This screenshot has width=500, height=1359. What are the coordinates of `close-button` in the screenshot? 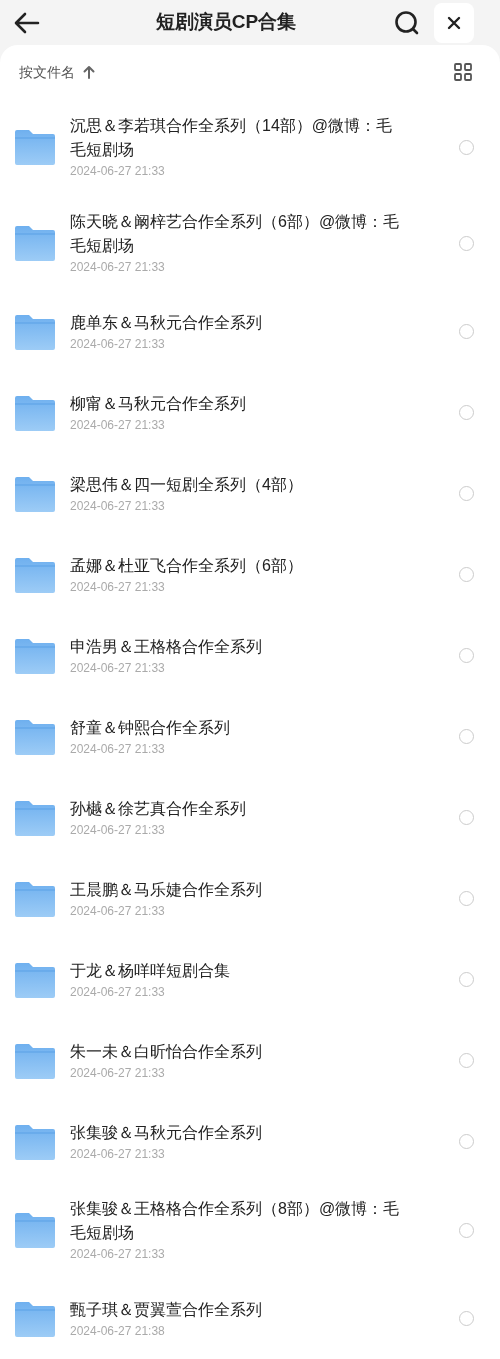 It's located at (454, 22).